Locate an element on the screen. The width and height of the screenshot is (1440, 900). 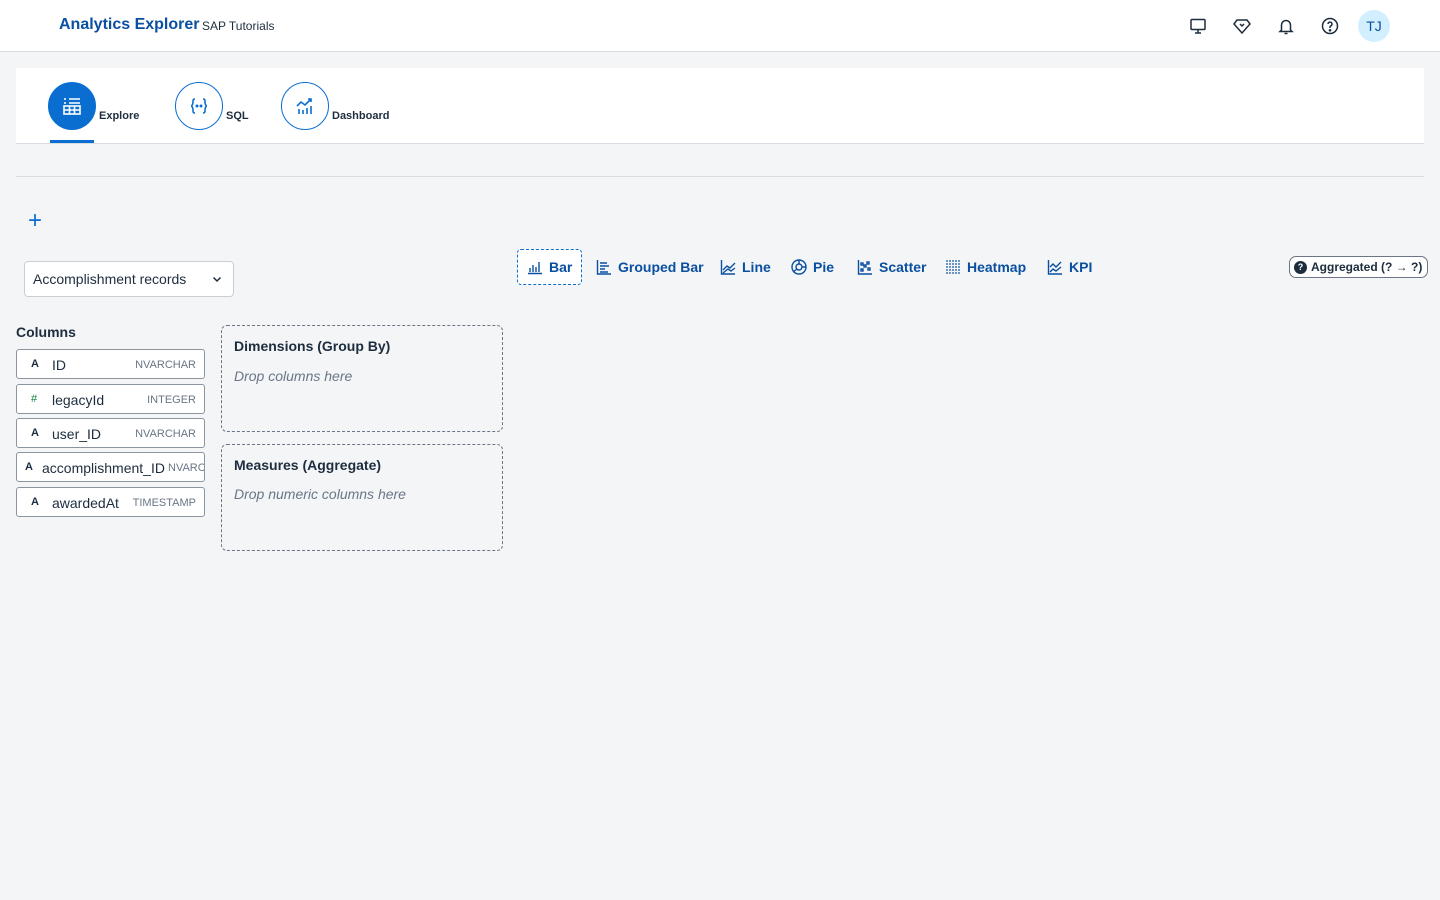
kpi-icon is located at coordinates (1054, 267).